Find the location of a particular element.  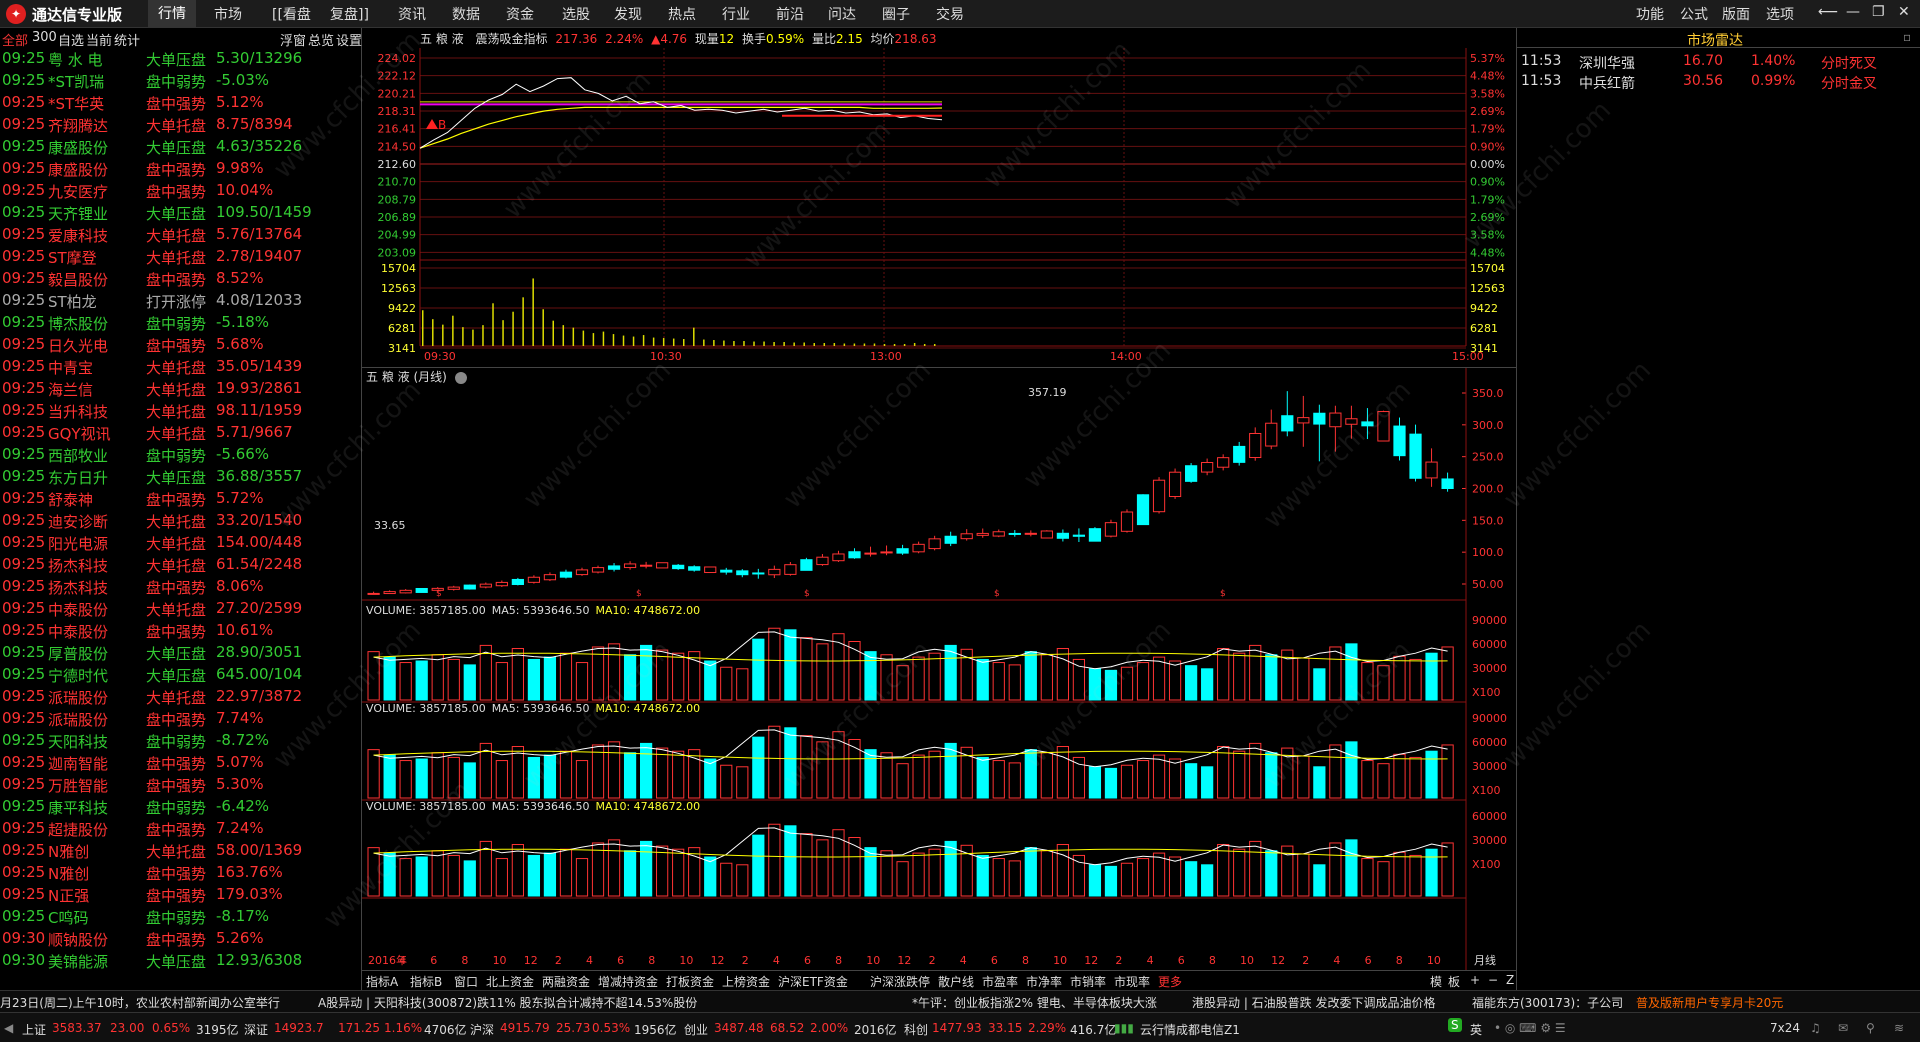

list-item: 09:25 *ST华英 盘中强势 5.12% is located at coordinates (181, 103).